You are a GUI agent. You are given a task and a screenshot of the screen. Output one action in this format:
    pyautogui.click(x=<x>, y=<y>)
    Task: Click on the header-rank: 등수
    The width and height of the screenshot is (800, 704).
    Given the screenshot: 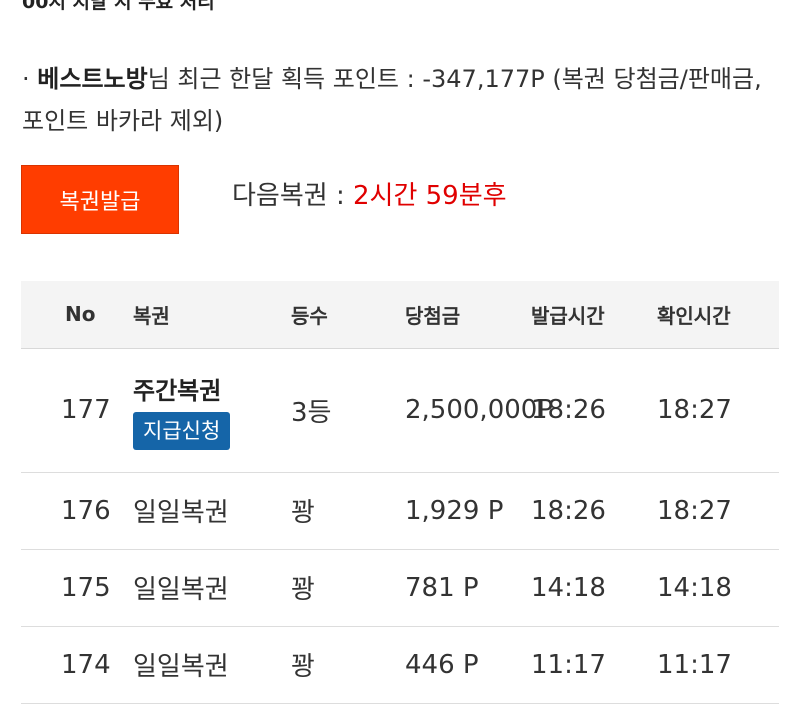 What is the action you would take?
    pyautogui.click(x=348, y=315)
    